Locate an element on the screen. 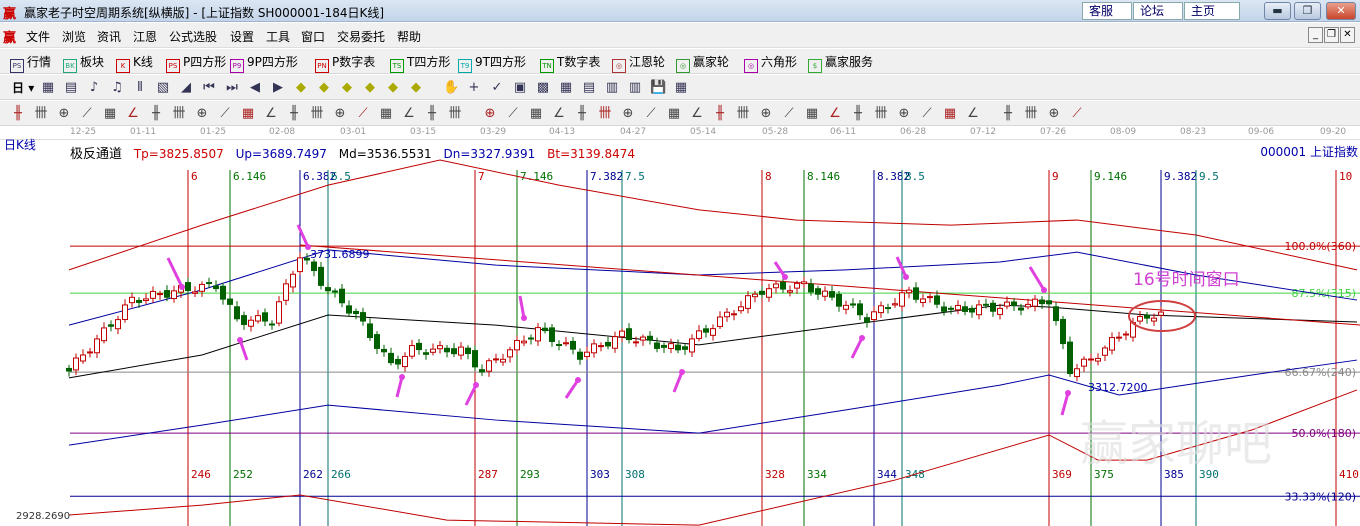 The height and width of the screenshot is (526, 1360). menu-settings: 设置 is located at coordinates (242, 36).